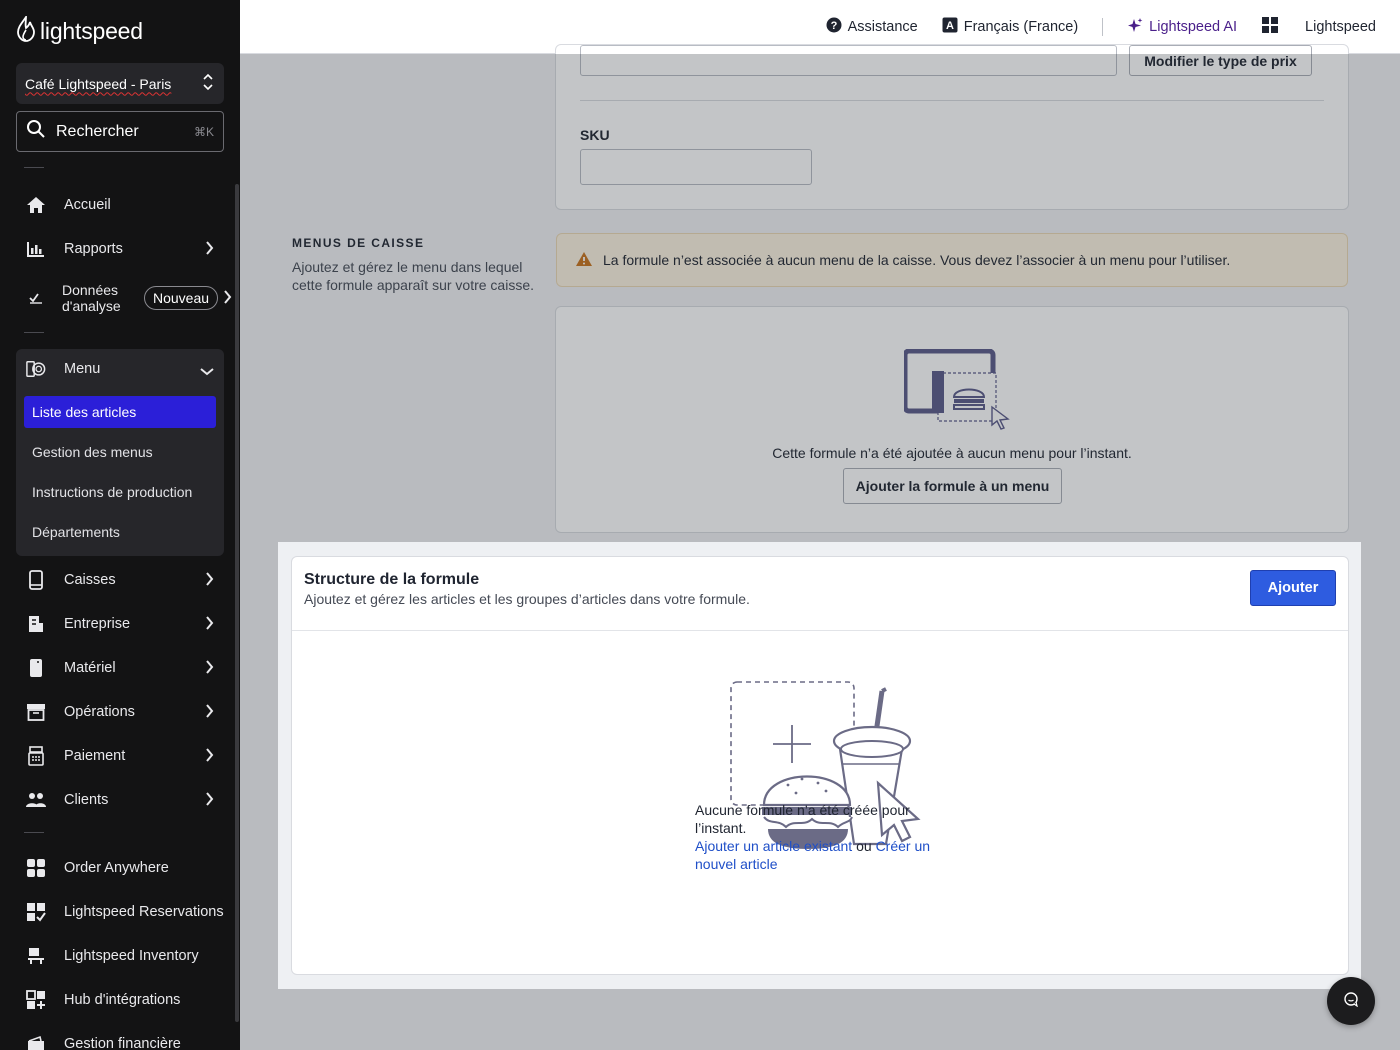  Describe the element at coordinates (208, 83) in the screenshot. I see `chevron-updown-icon` at that location.